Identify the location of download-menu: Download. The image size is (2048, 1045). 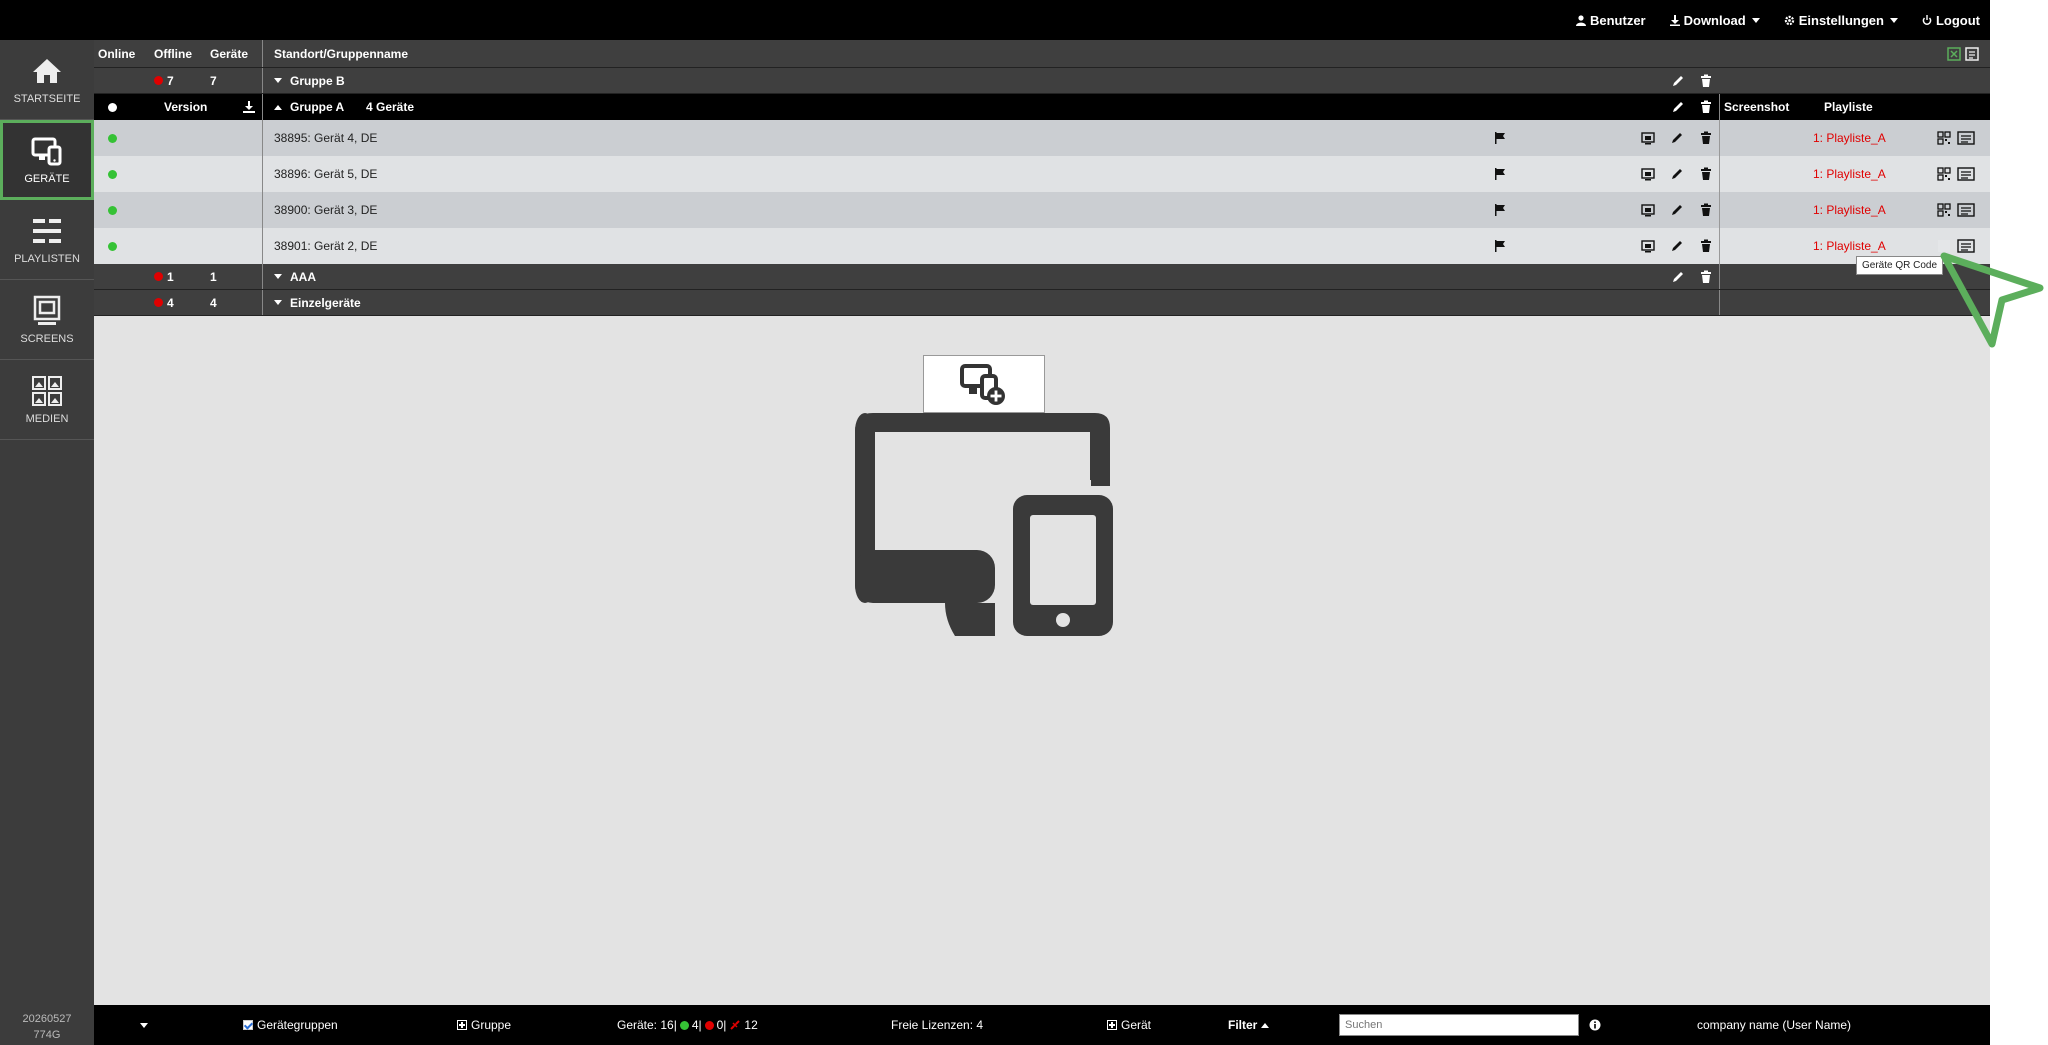
(1714, 20).